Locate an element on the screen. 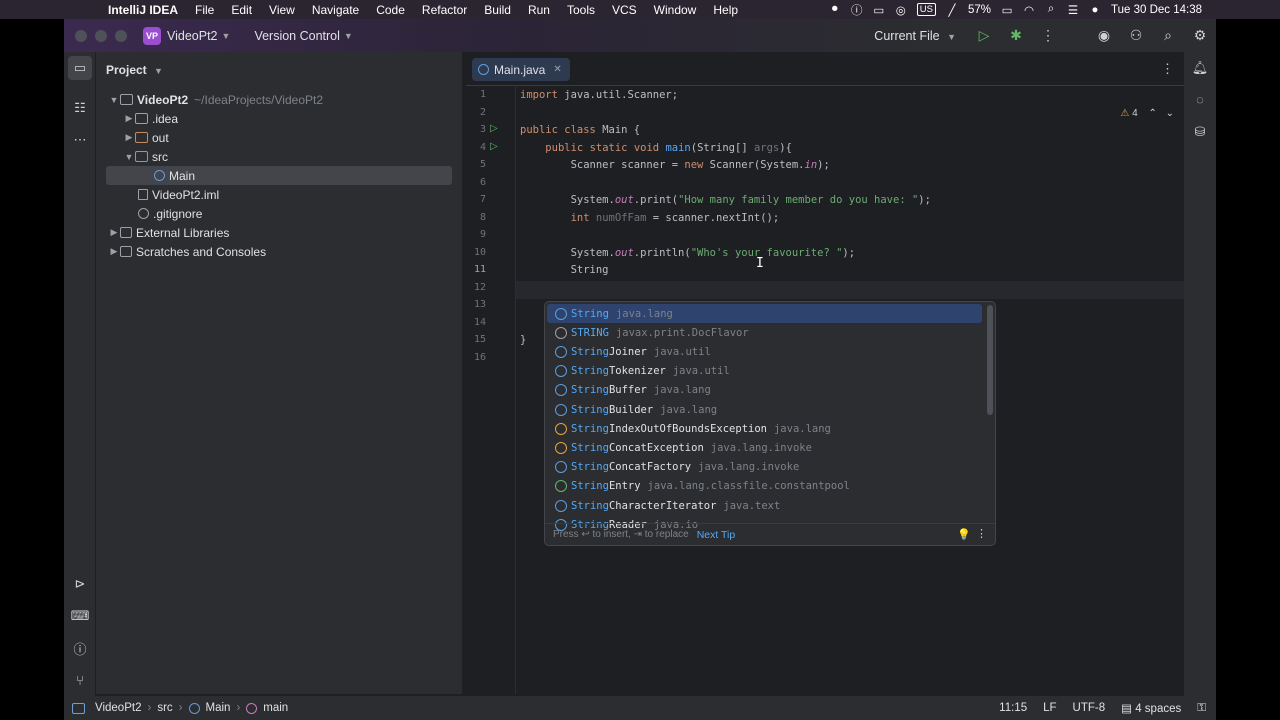 This screenshot has height=720, width=1280. lightbulb-icon: 💡 is located at coordinates (964, 534).